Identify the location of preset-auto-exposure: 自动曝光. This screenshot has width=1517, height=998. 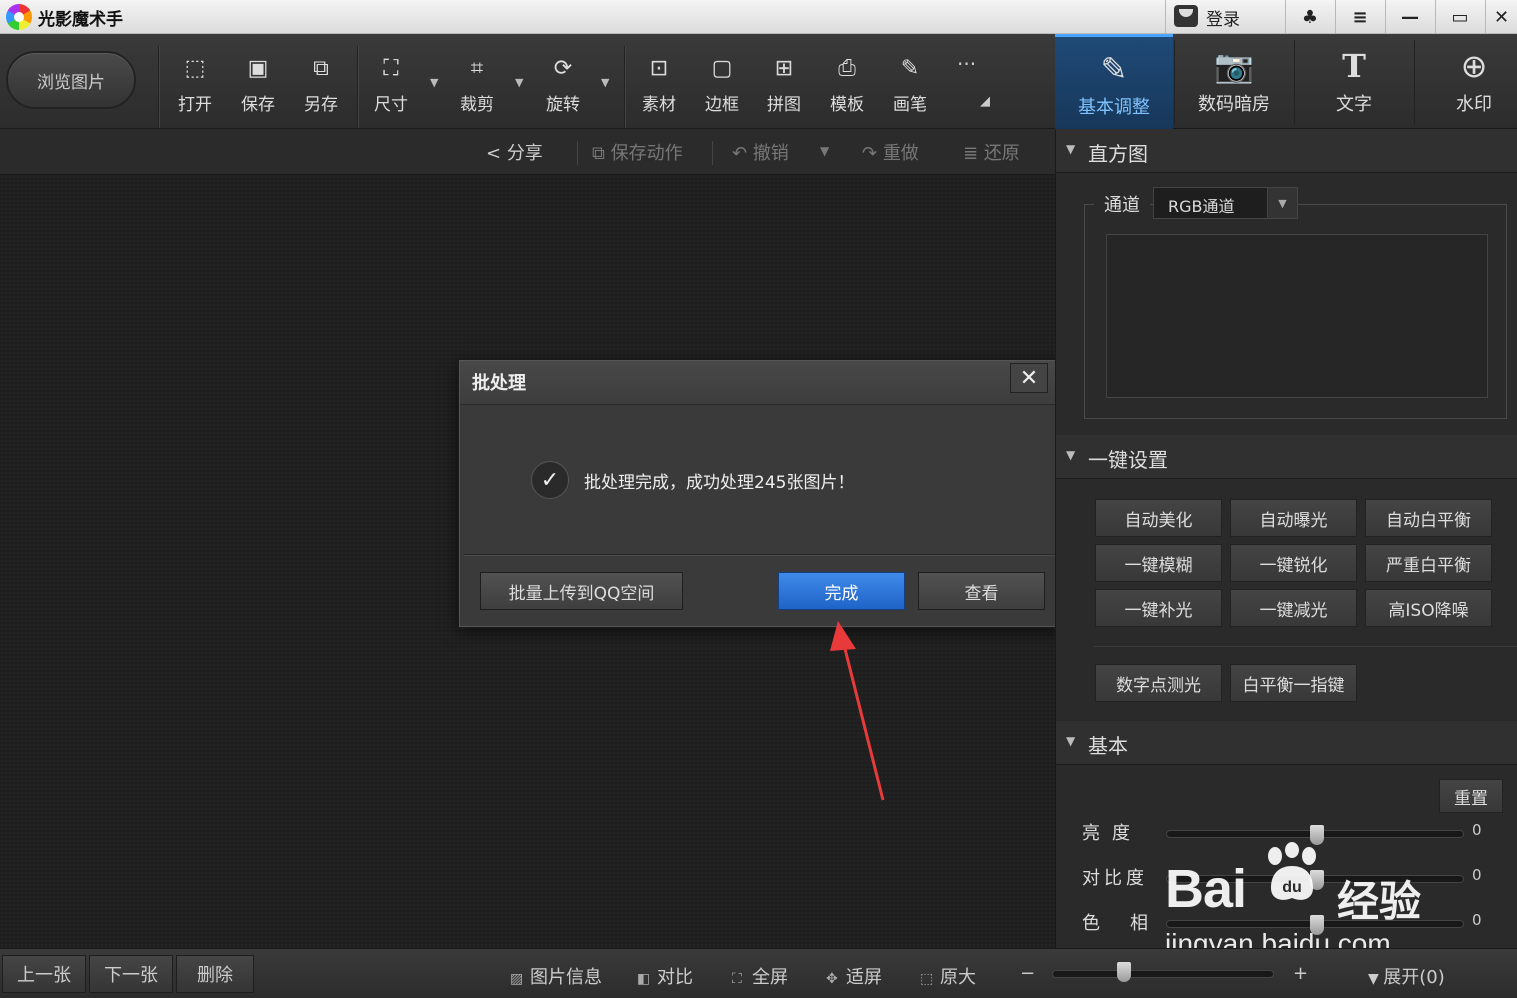
(1293, 518).